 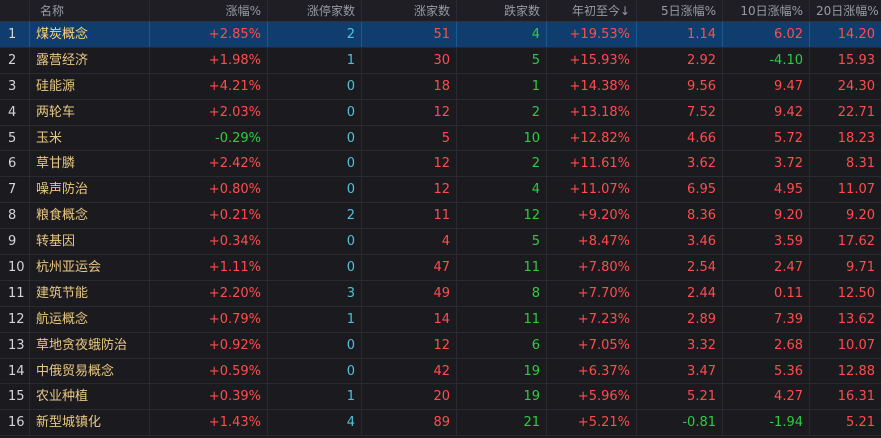 What do you see at coordinates (766, 267) in the screenshot?
I see `row-10d-change: 2.47` at bounding box center [766, 267].